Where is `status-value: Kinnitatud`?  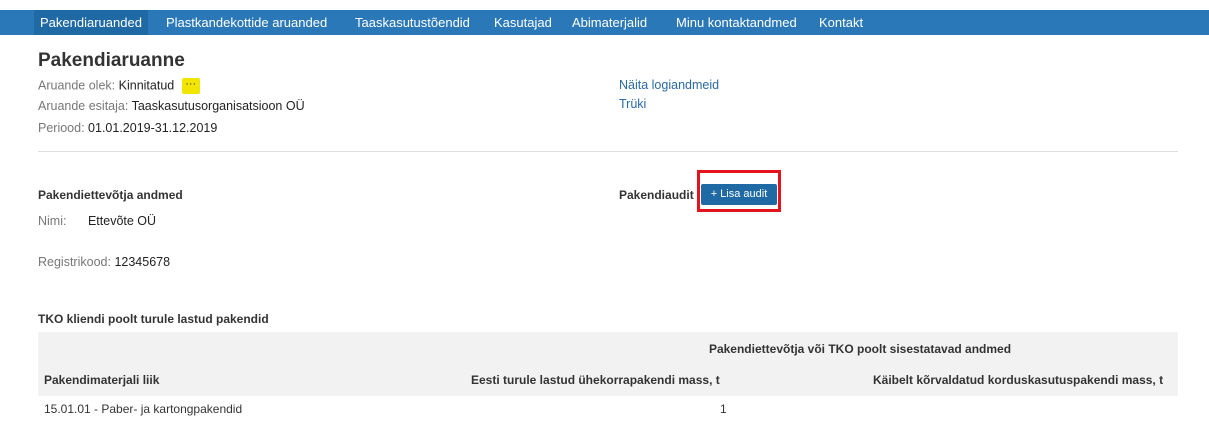
status-value: Kinnitatud is located at coordinates (146, 85).